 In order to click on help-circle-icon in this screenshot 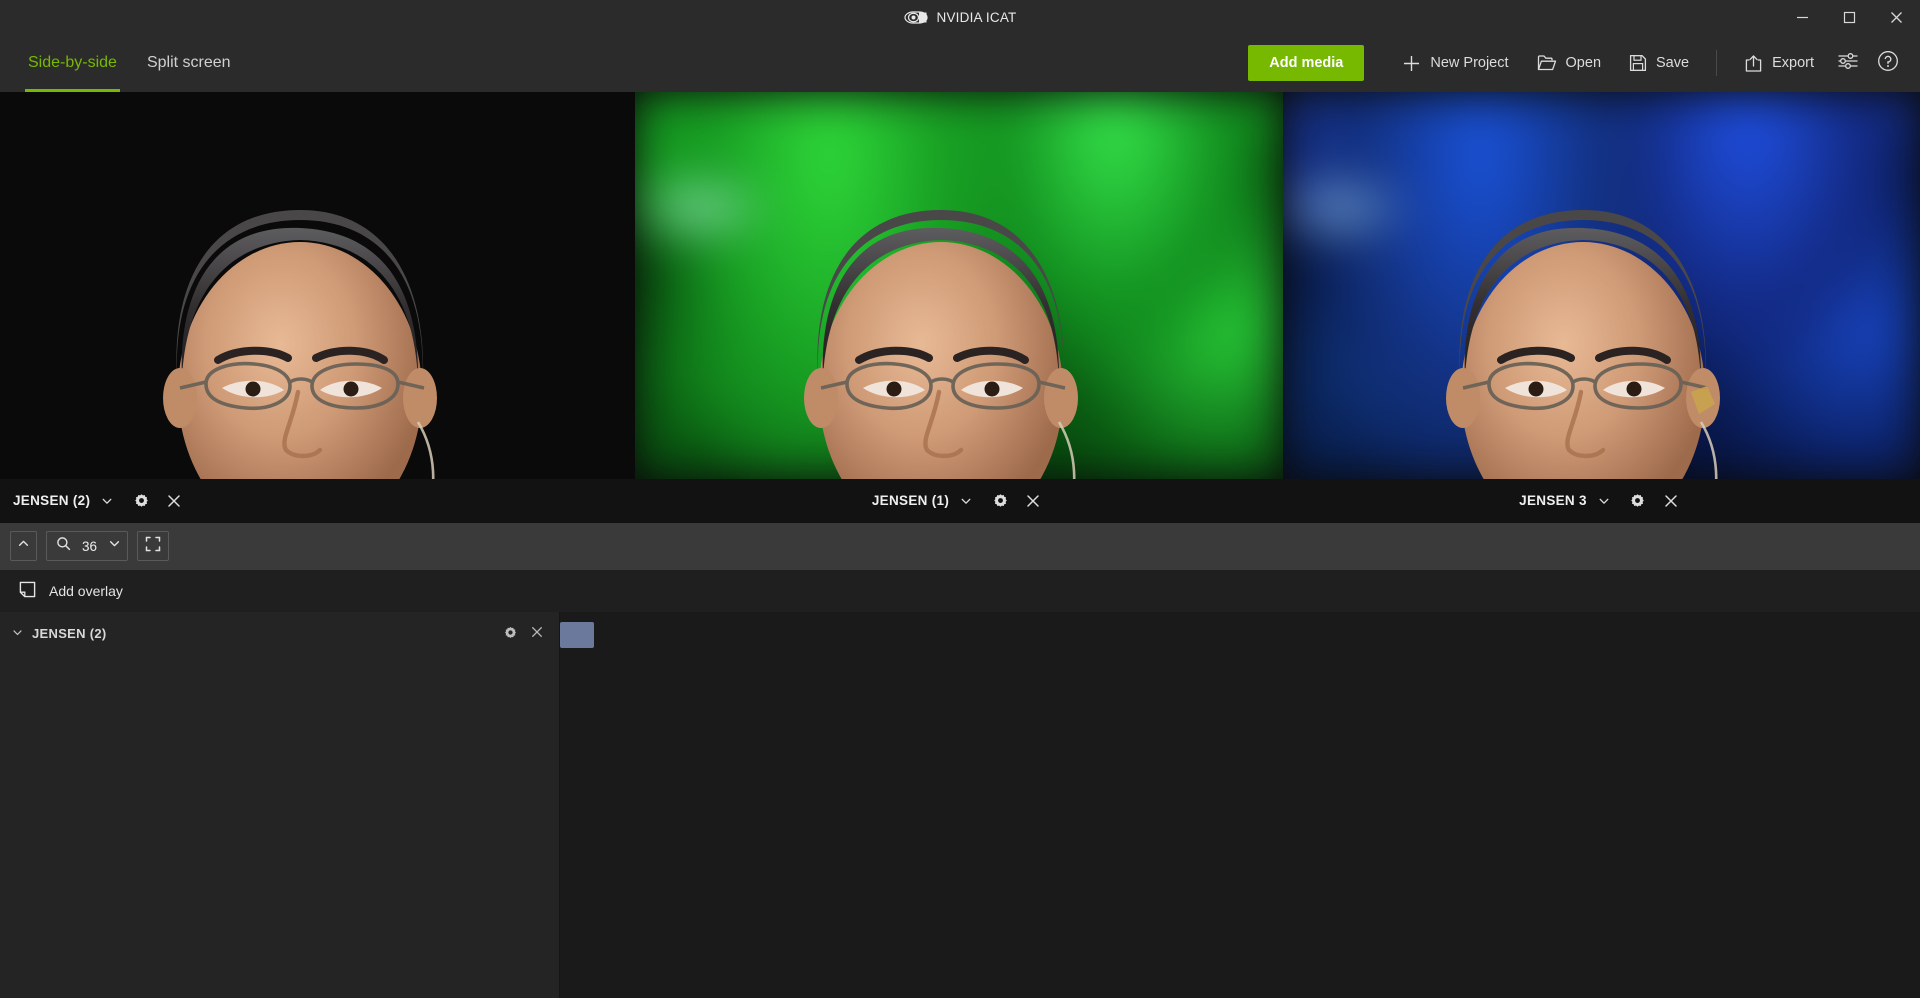, I will do `click(1888, 63)`.